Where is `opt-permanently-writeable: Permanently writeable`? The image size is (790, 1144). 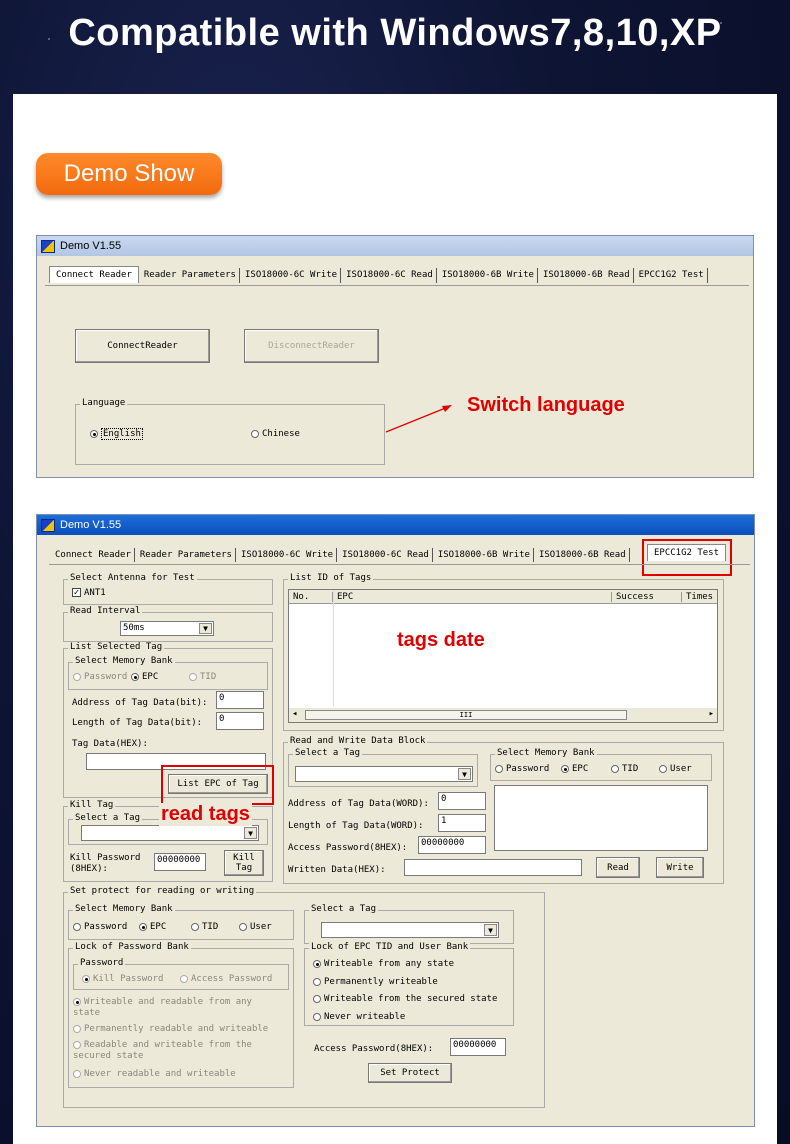 opt-permanently-writeable: Permanently writeable is located at coordinates (375, 982).